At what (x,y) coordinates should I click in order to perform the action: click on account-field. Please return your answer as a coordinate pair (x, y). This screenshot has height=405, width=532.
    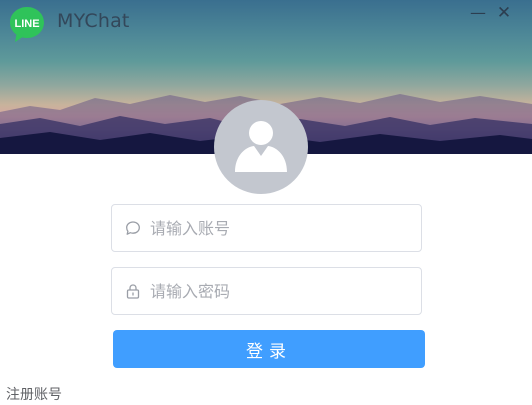
    Looking at the image, I should click on (266, 228).